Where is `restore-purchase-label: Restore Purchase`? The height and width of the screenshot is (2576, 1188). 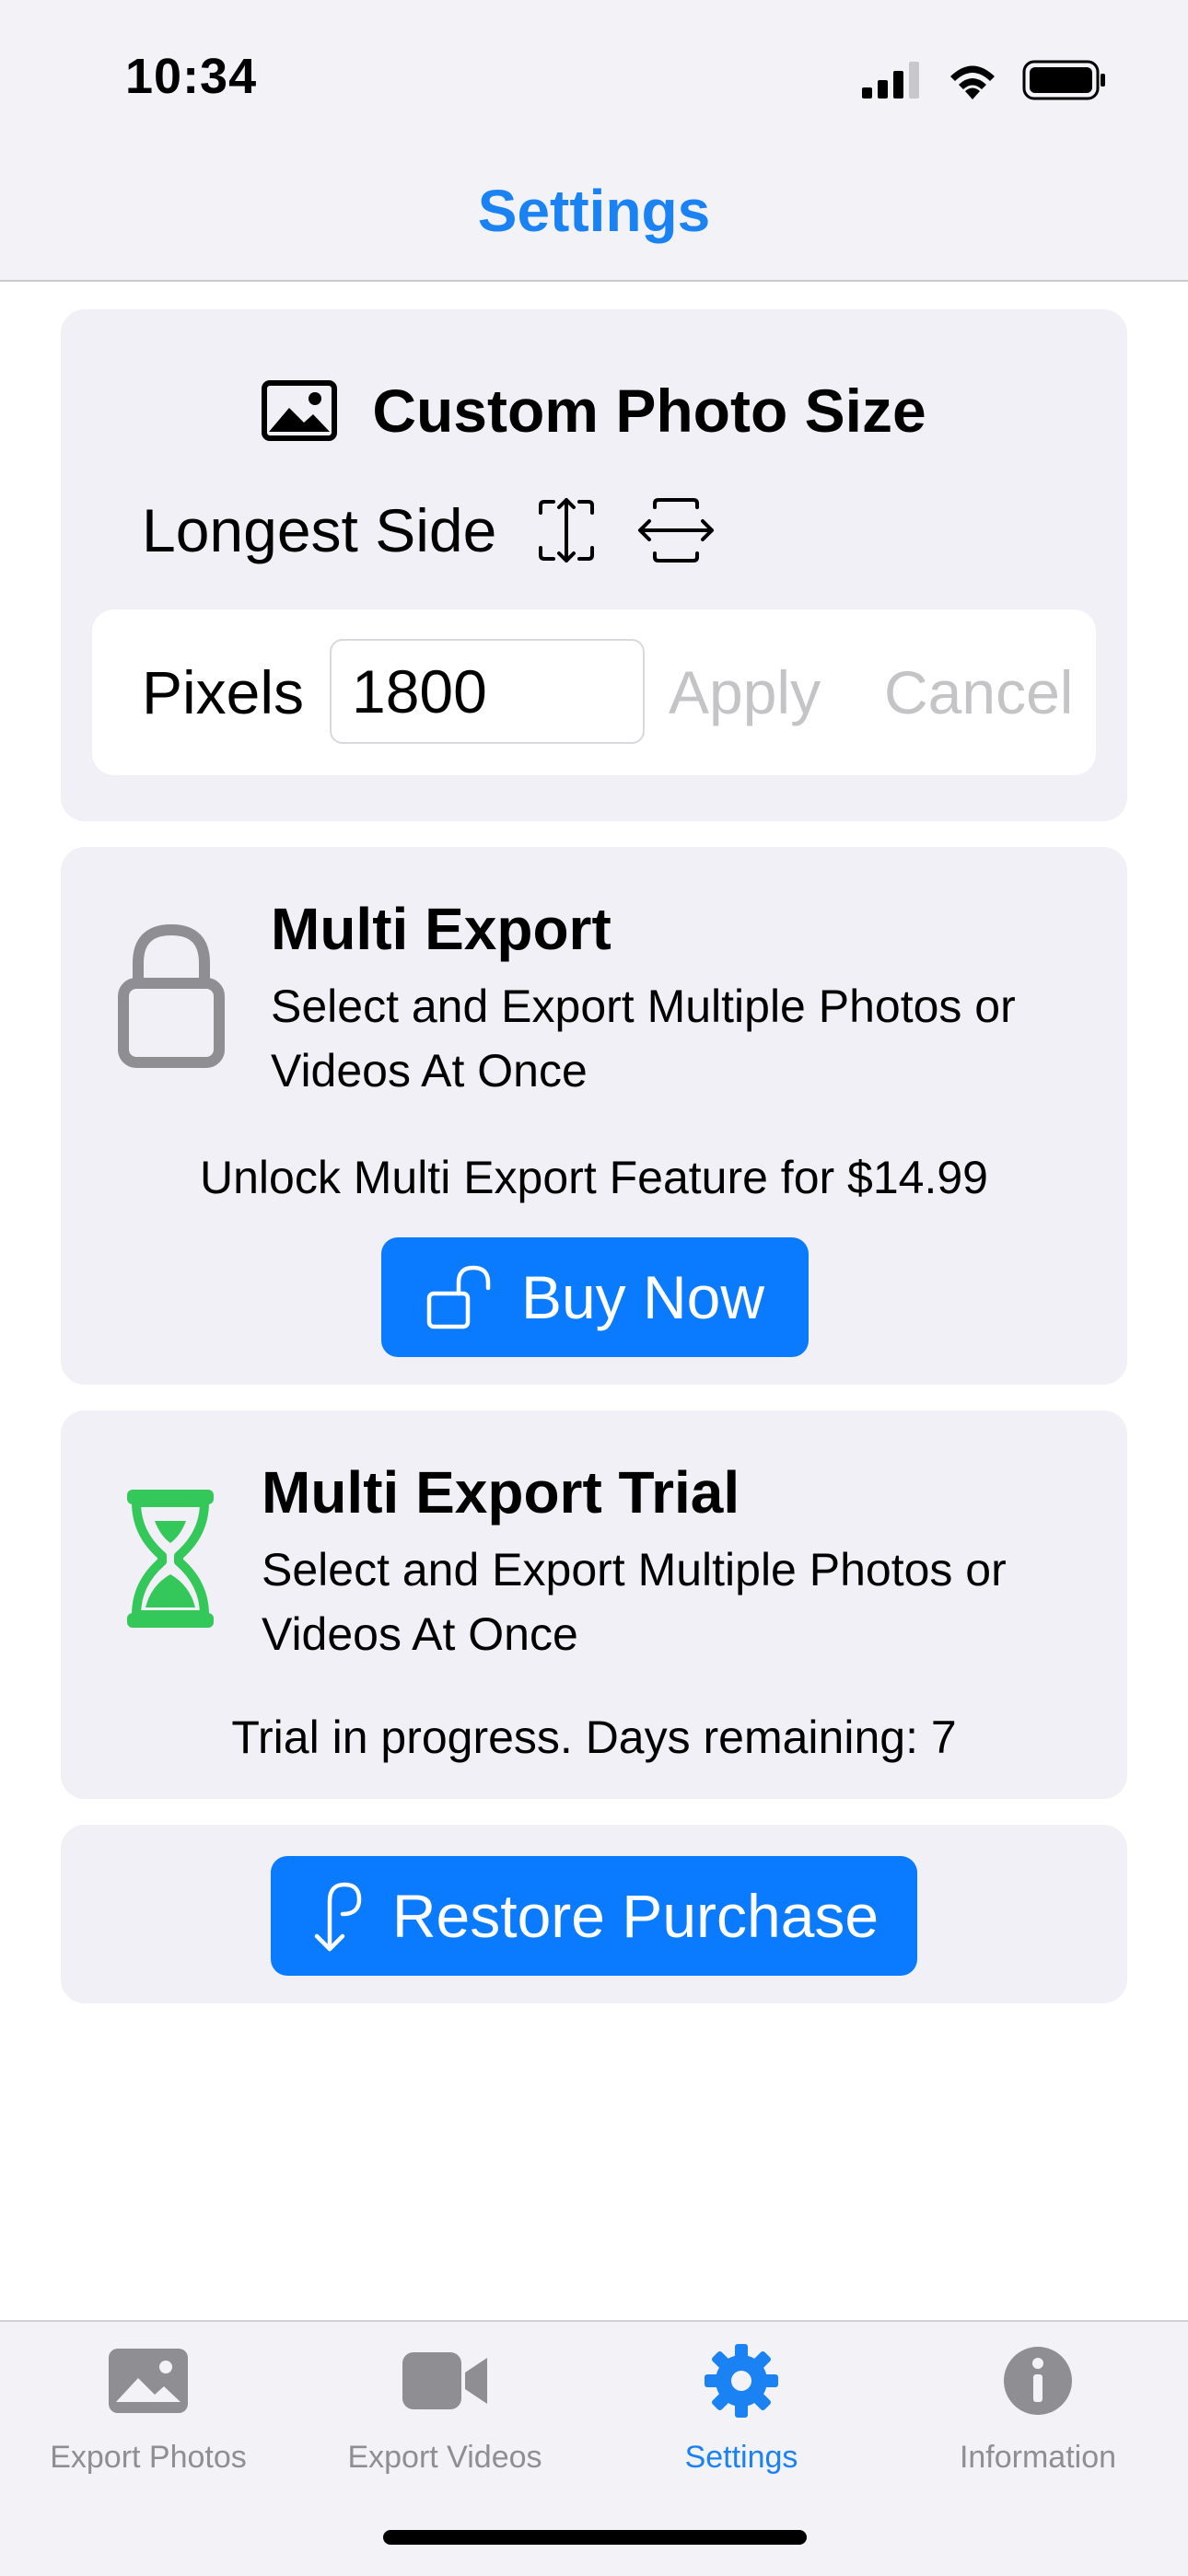
restore-purchase-label: Restore Purchase is located at coordinates (635, 1916).